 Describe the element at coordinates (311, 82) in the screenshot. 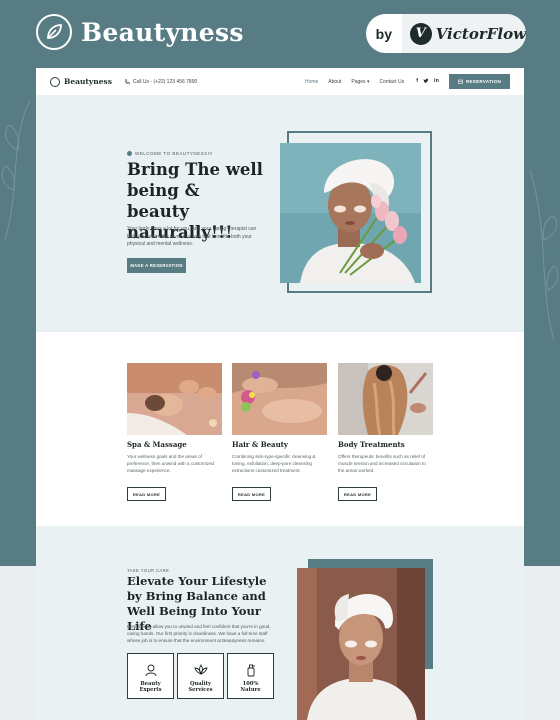

I see `nav-link-home: Home` at that location.